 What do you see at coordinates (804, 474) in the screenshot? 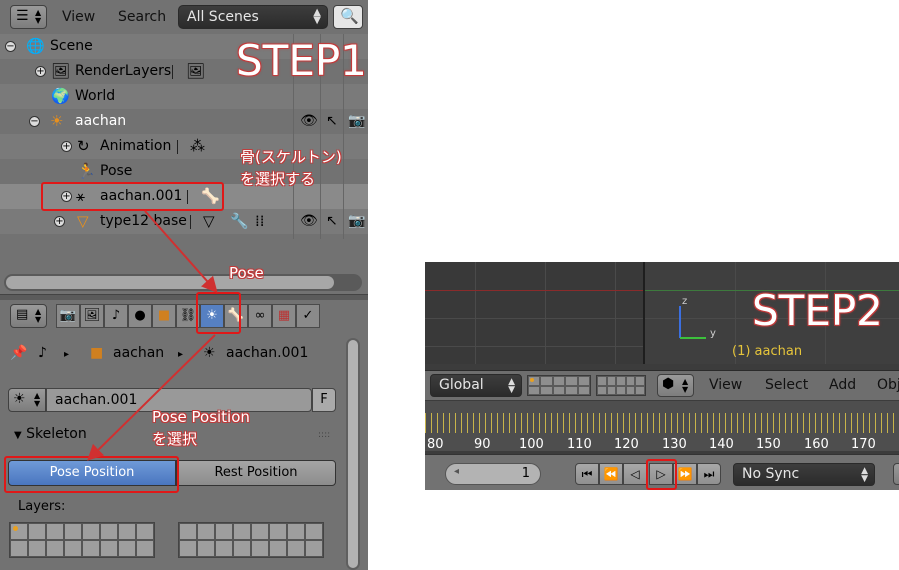
I see `sync-mode-dropdown: No Sync ▲ ▼` at bounding box center [804, 474].